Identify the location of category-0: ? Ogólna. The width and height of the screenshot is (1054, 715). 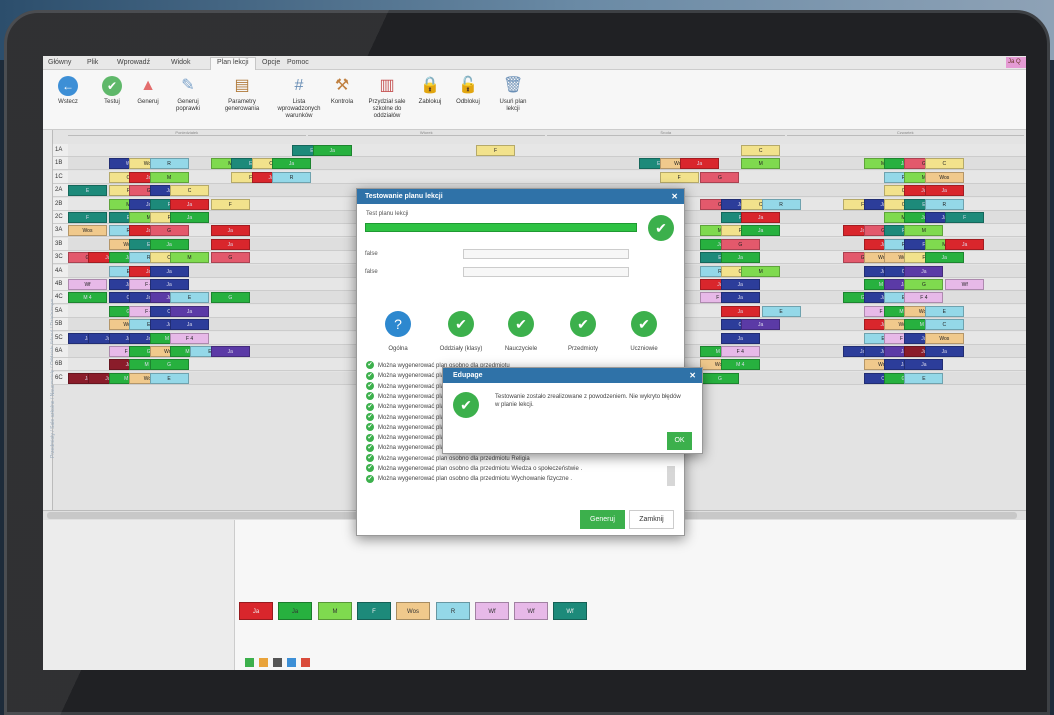
(398, 331).